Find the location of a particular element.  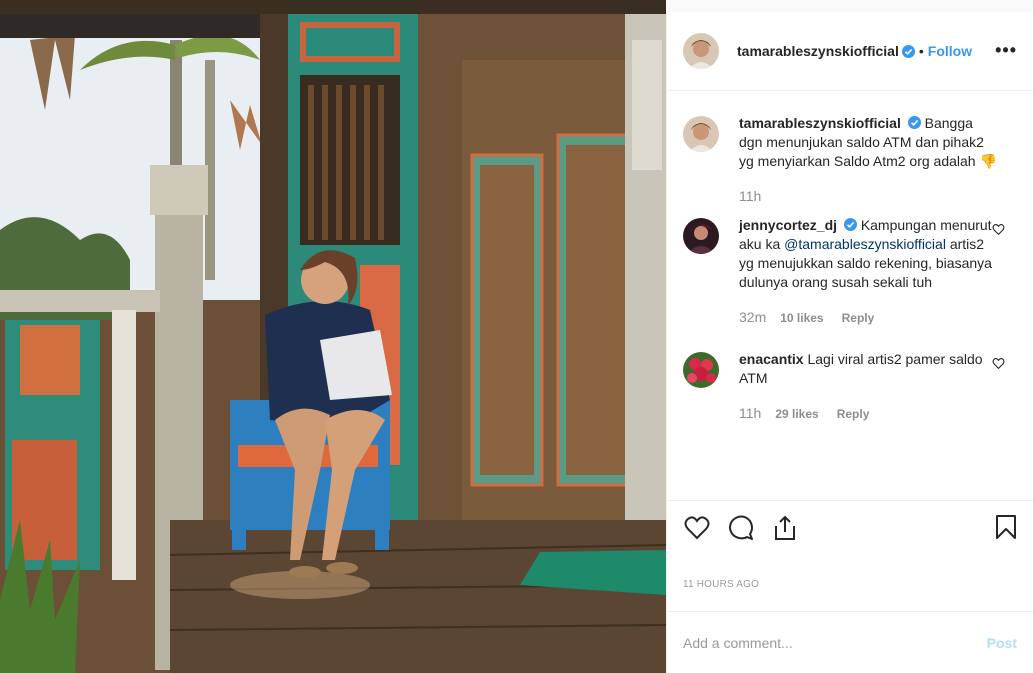

comment-username: jennycortez_dj is located at coordinates (788, 225).